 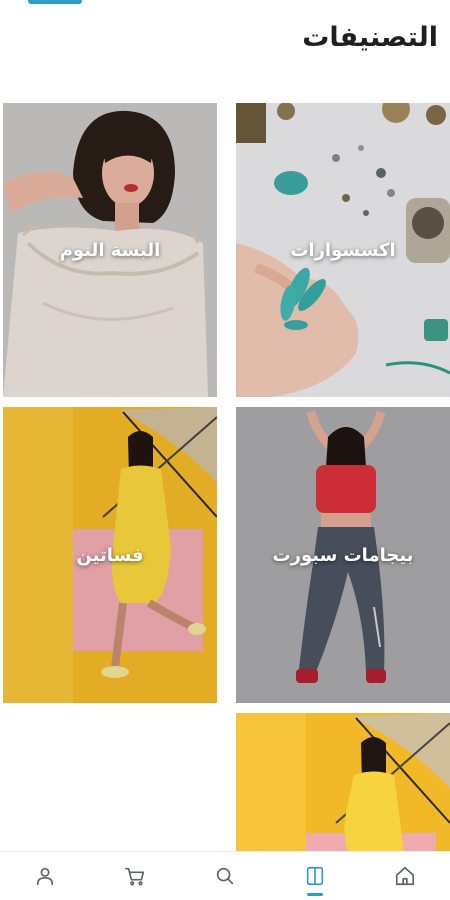 I want to click on nav-account, so click(x=45, y=876).